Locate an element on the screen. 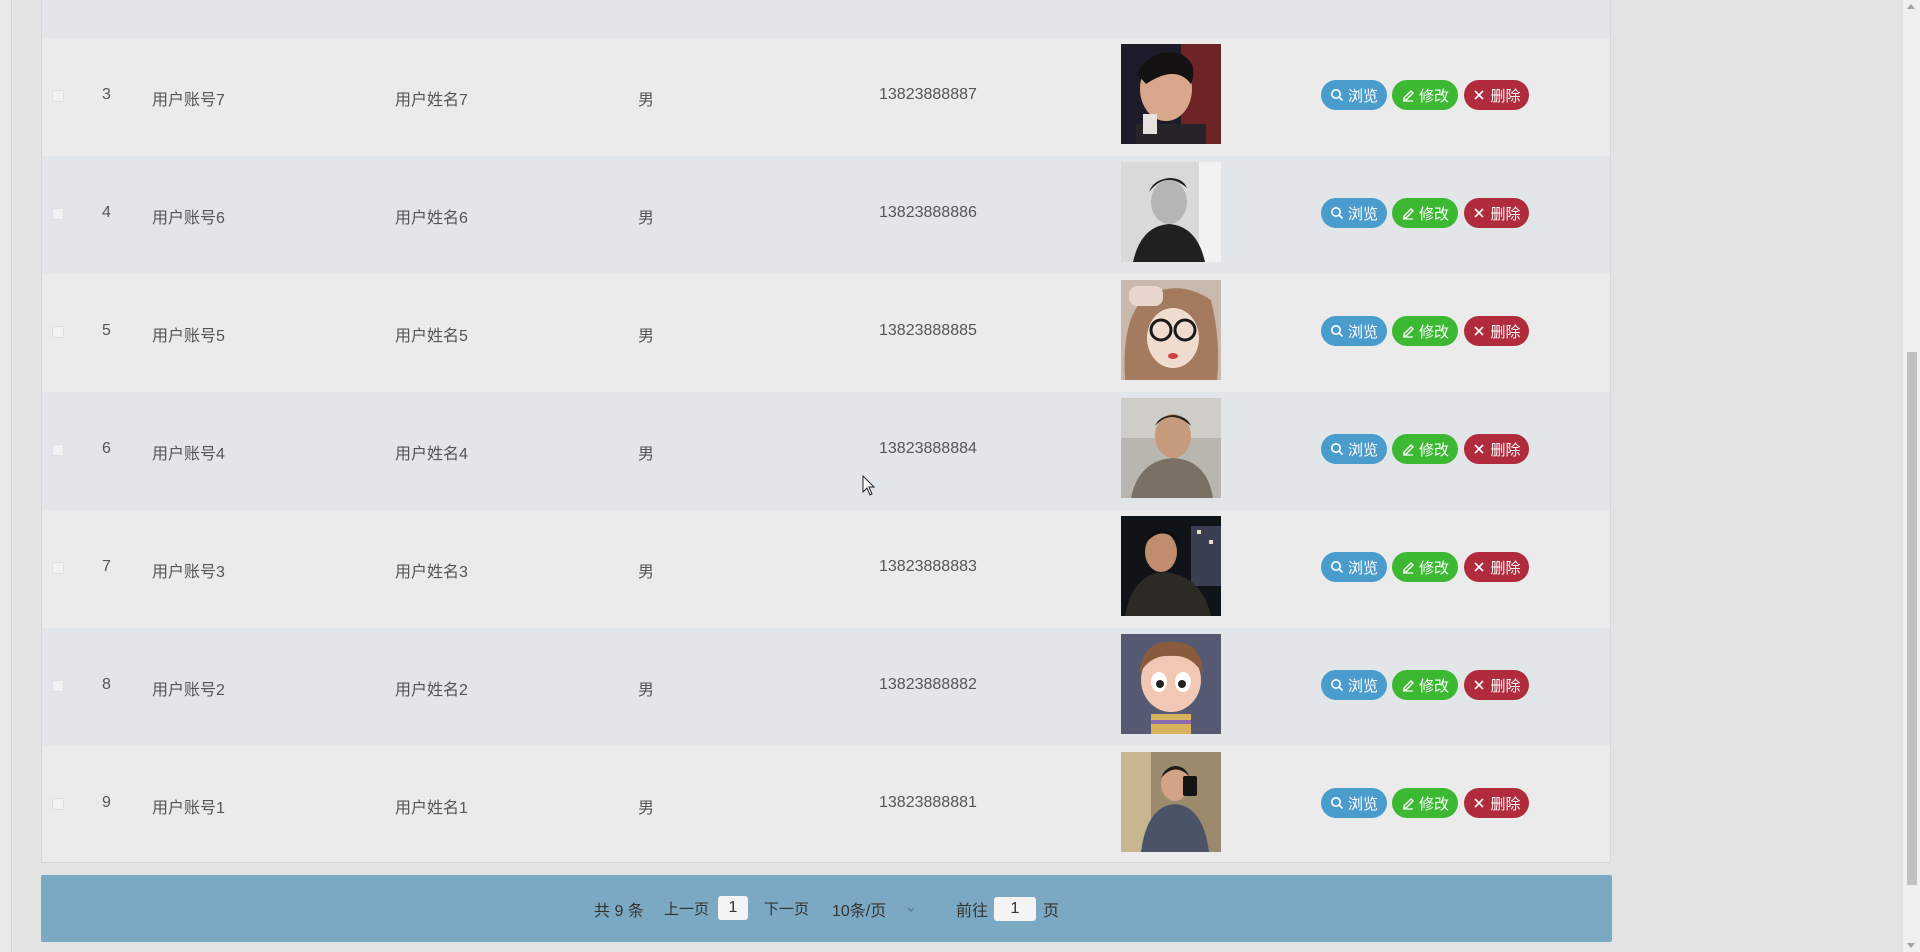 The height and width of the screenshot is (952, 1920). user-name: 用户姓名6 is located at coordinates (431, 218).